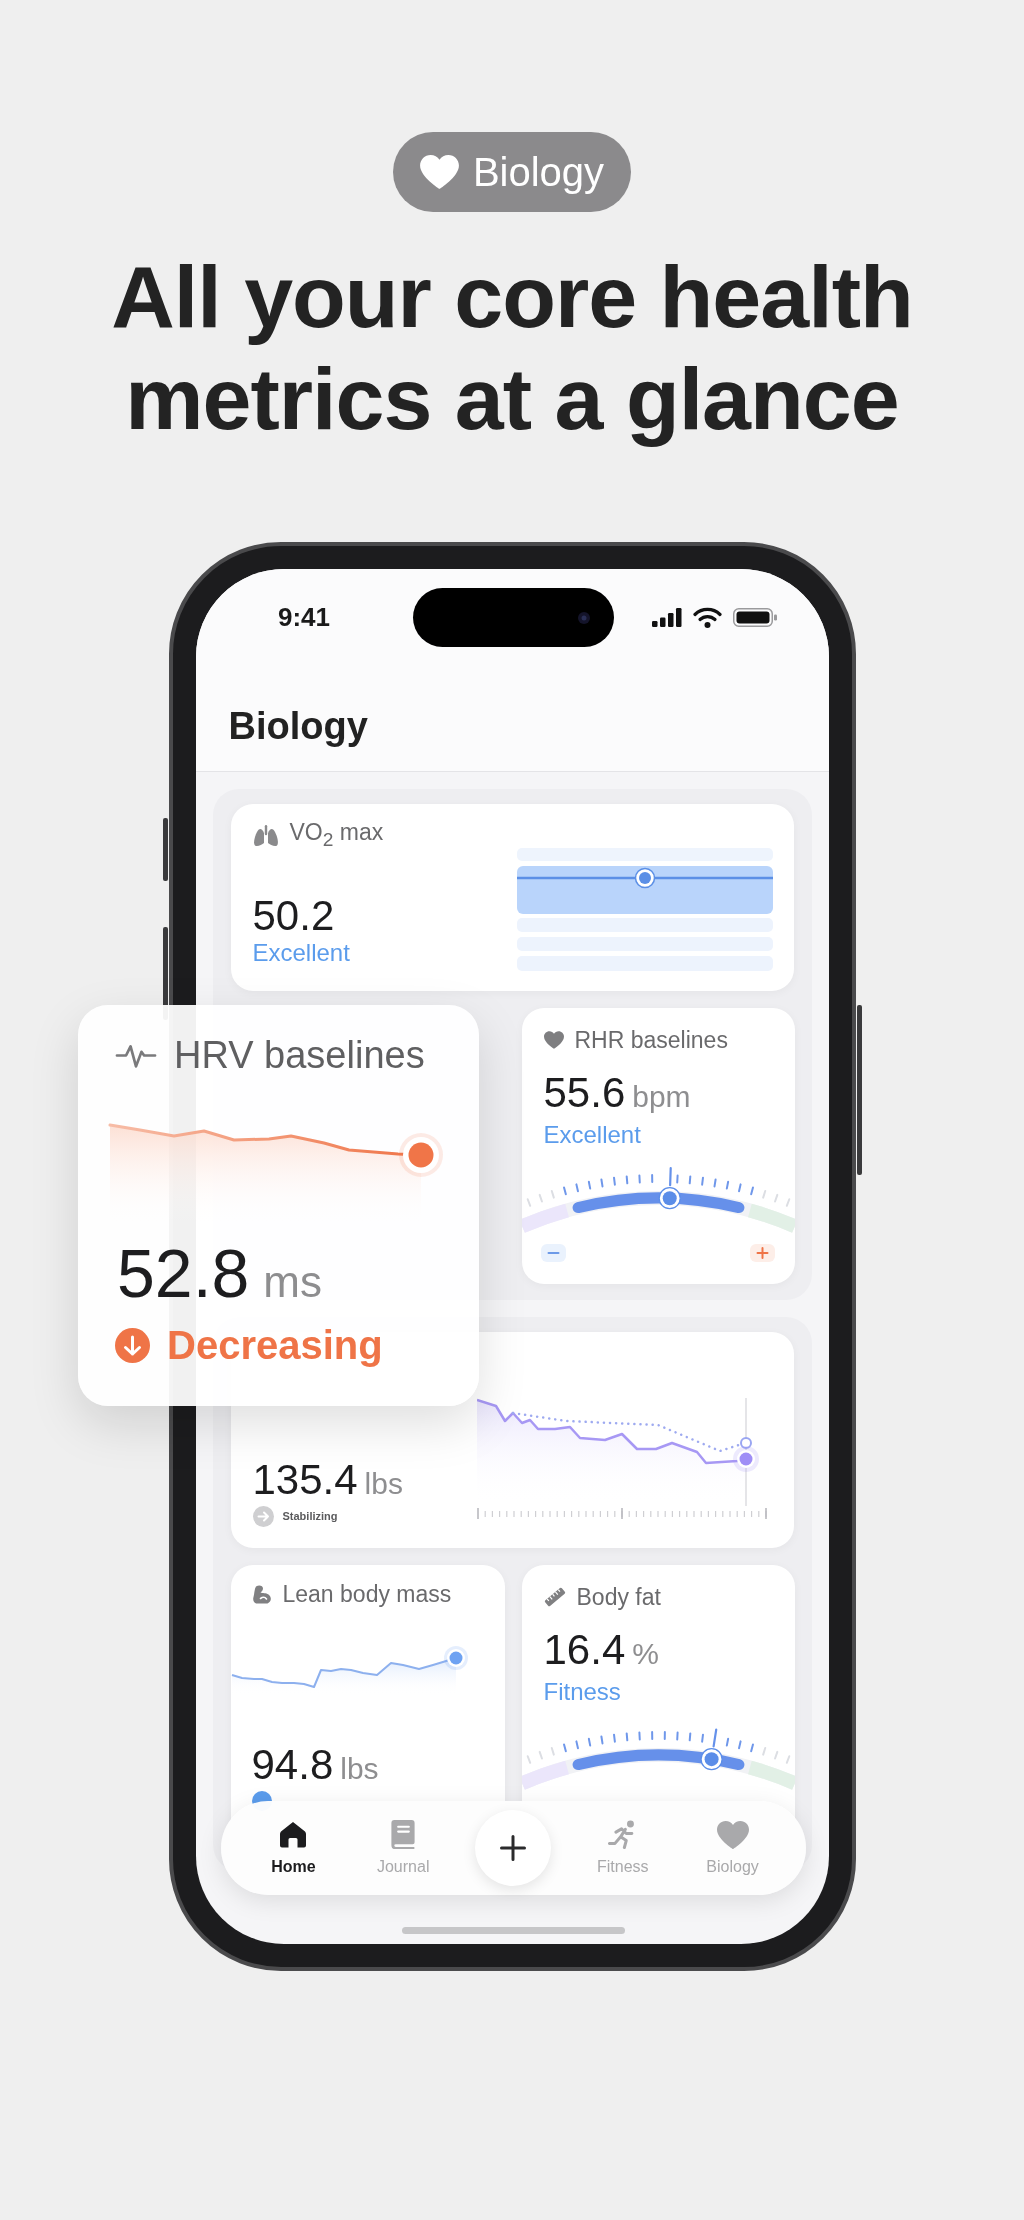  I want to click on camera-lens-icon, so click(583, 617).